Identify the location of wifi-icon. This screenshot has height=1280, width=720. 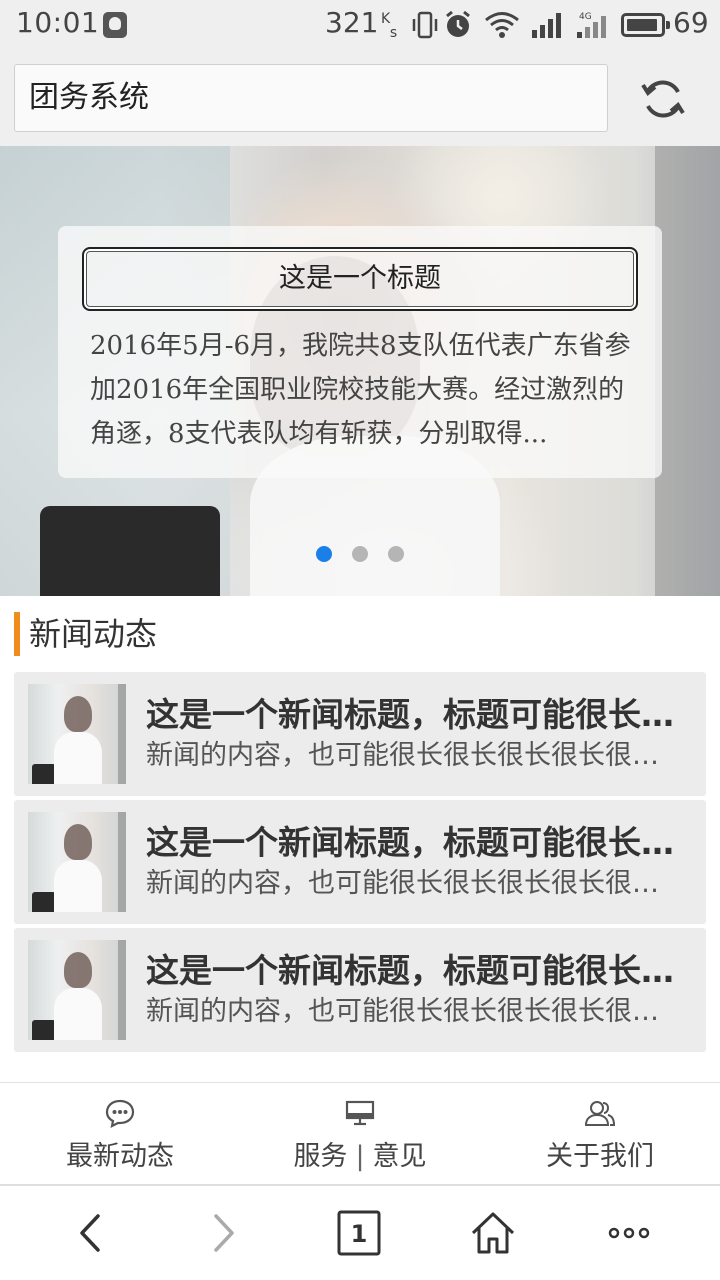
(502, 25).